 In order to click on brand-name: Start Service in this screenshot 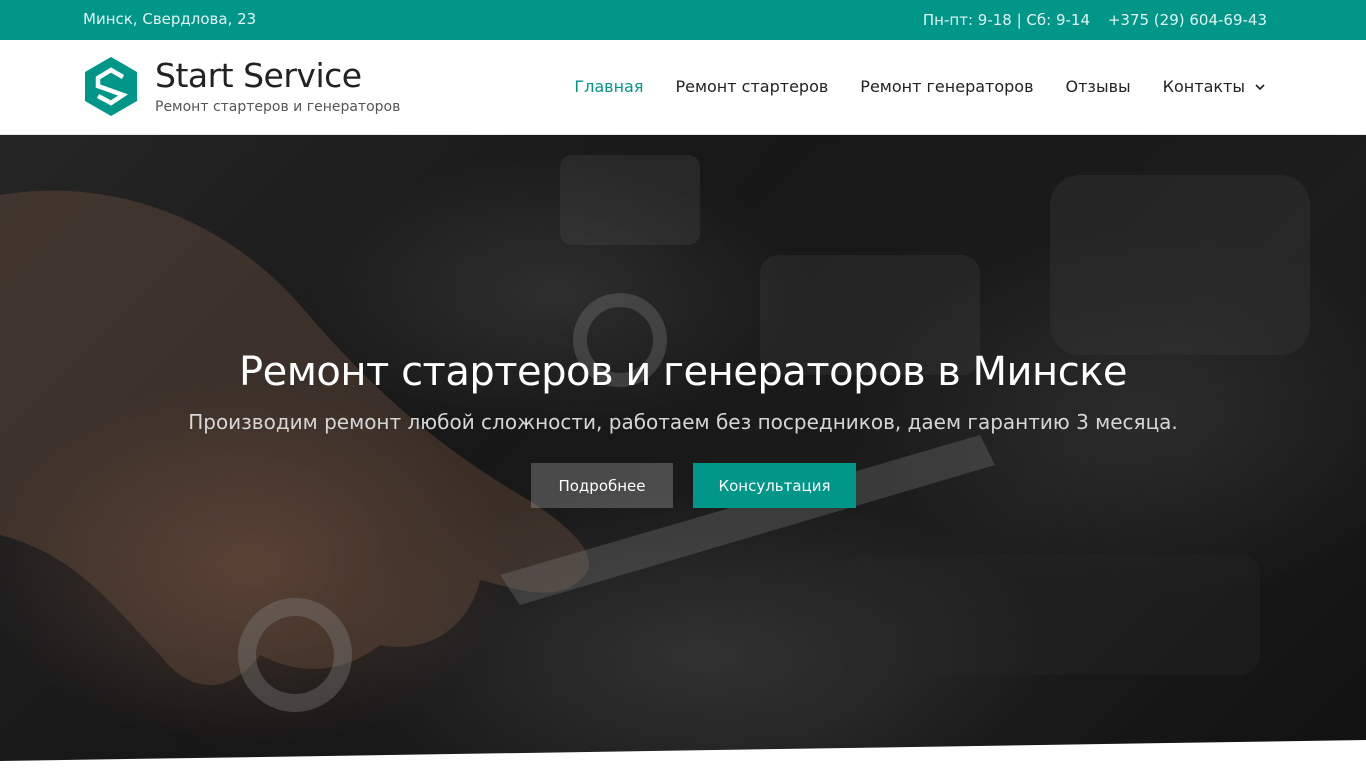, I will do `click(258, 75)`.